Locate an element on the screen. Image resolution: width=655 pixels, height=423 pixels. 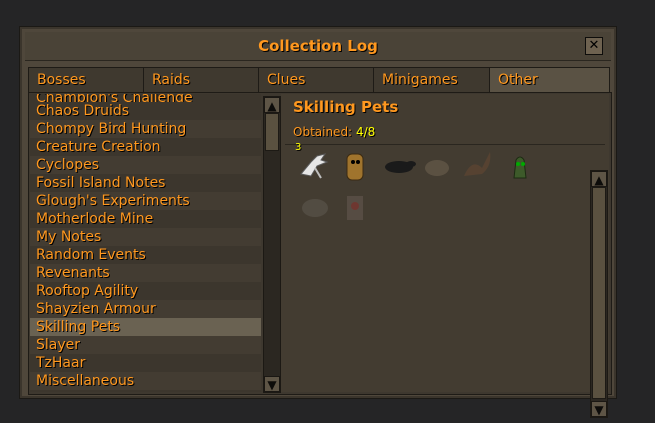
list-item: Random Events is located at coordinates (145, 255).